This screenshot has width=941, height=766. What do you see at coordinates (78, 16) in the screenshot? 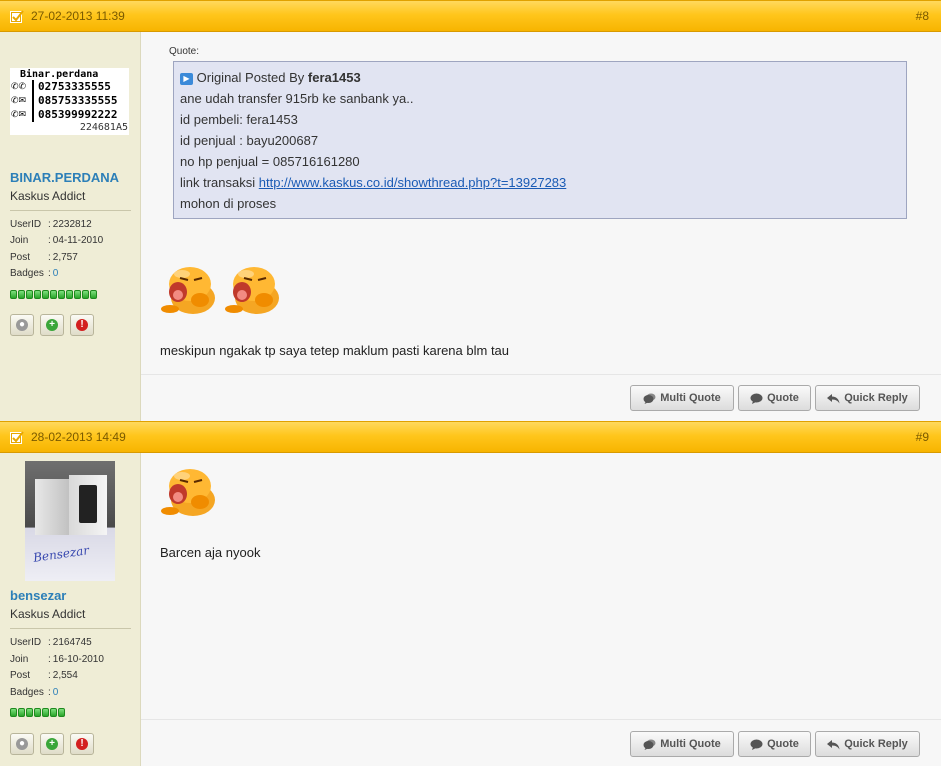
I see `post-date: 27-02-2013 11:39` at bounding box center [78, 16].